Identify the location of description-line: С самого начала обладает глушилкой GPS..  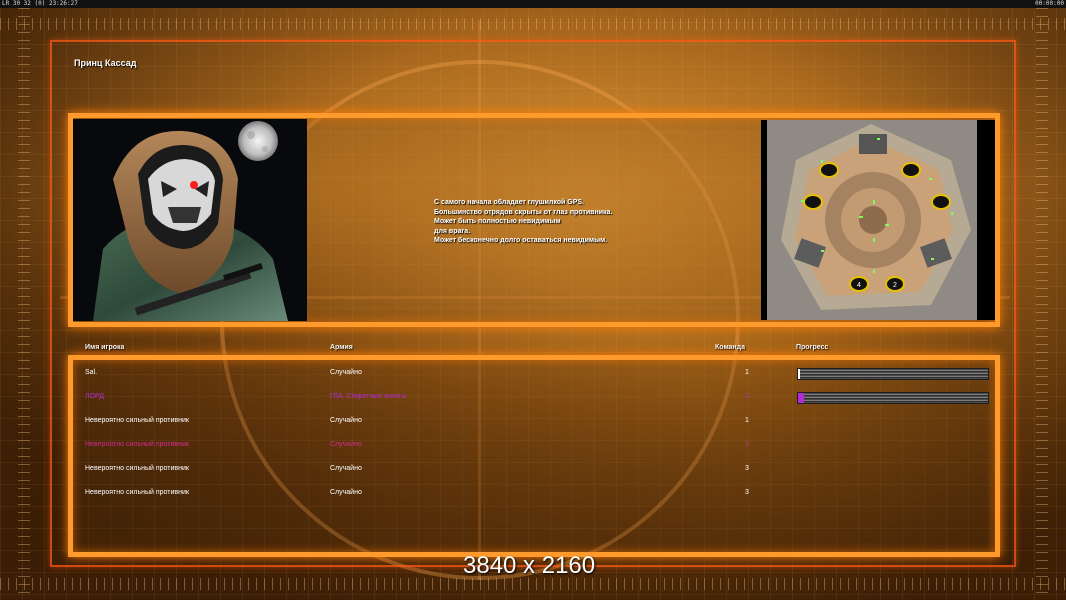
(509, 202).